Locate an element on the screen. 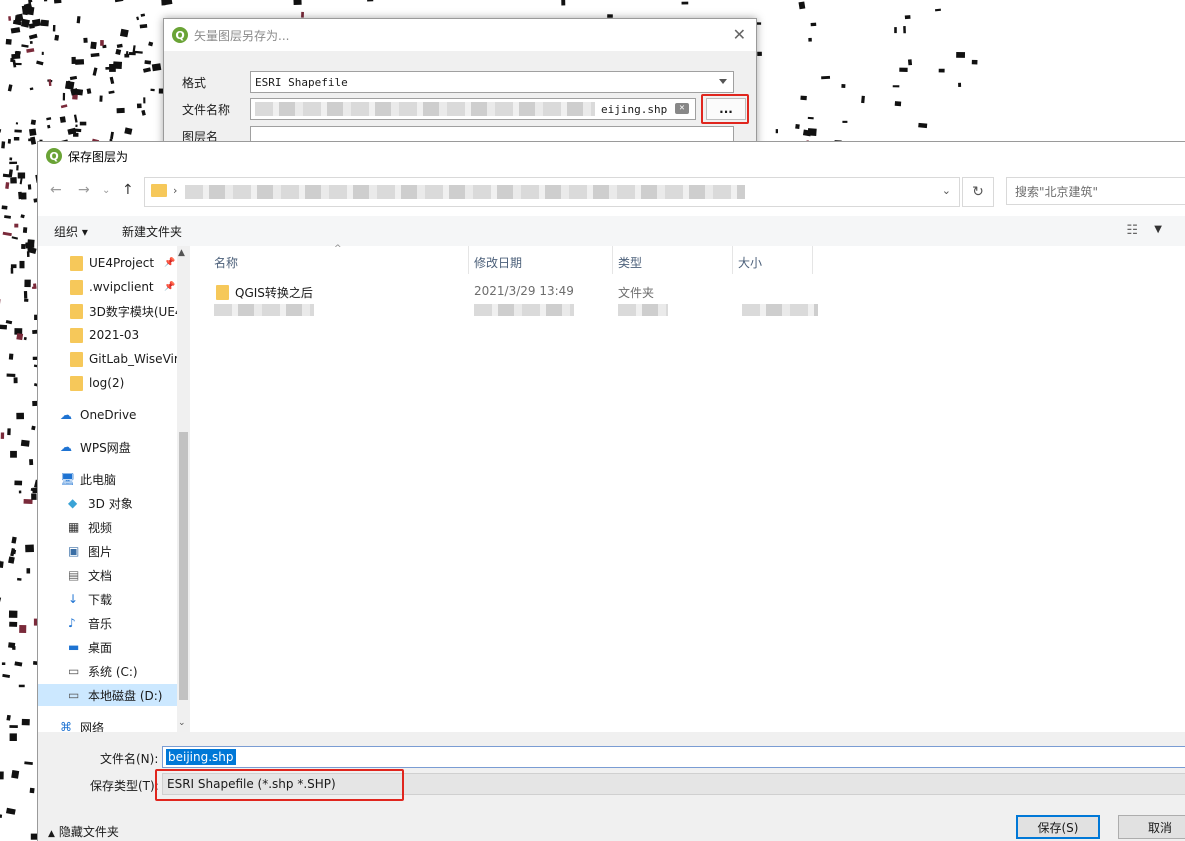 This screenshot has height=841, width=1185. sidebar-item: ☁WPS网盘 is located at coordinates (84, 447).